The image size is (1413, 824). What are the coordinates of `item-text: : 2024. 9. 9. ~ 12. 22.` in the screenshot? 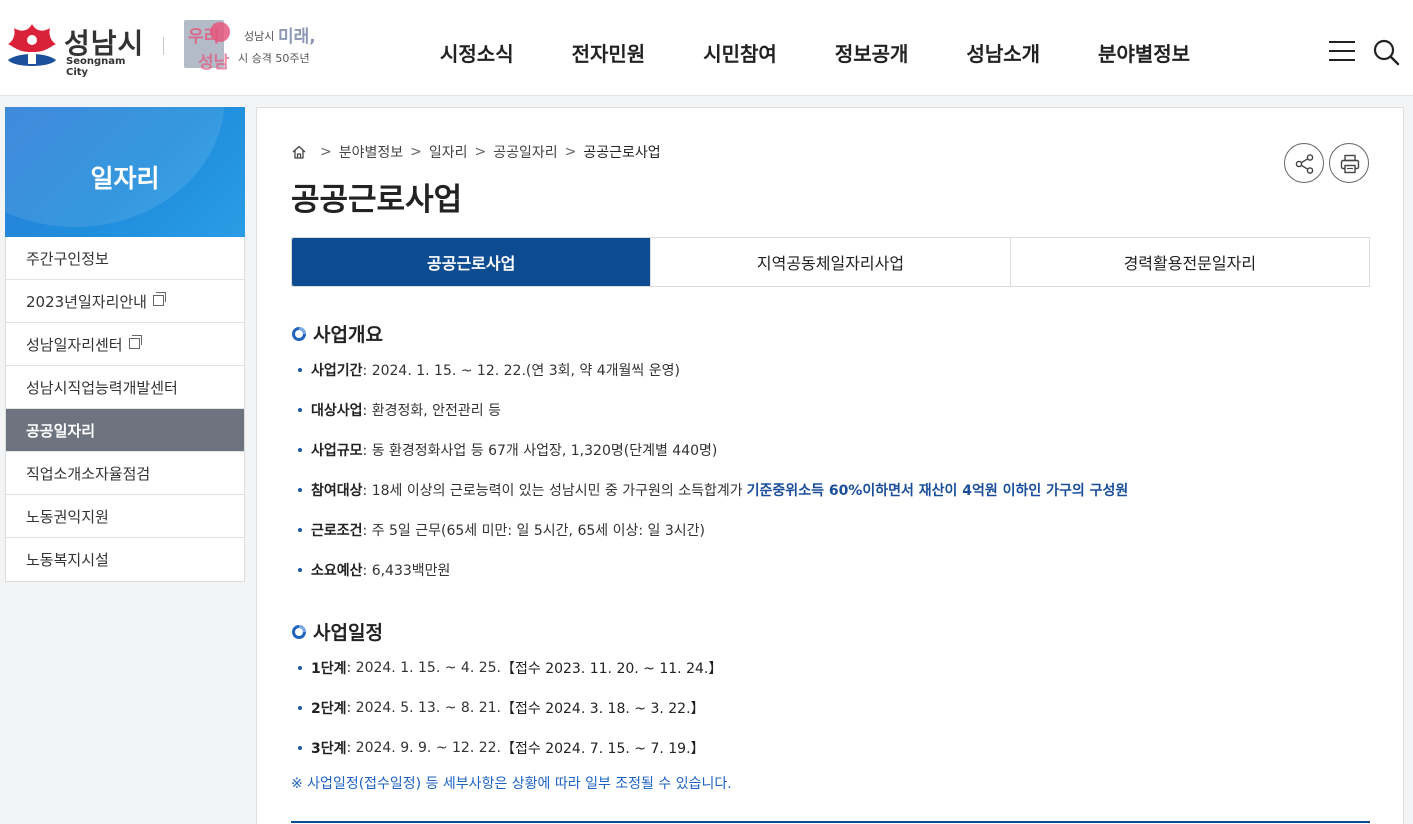 It's located at (423, 748).